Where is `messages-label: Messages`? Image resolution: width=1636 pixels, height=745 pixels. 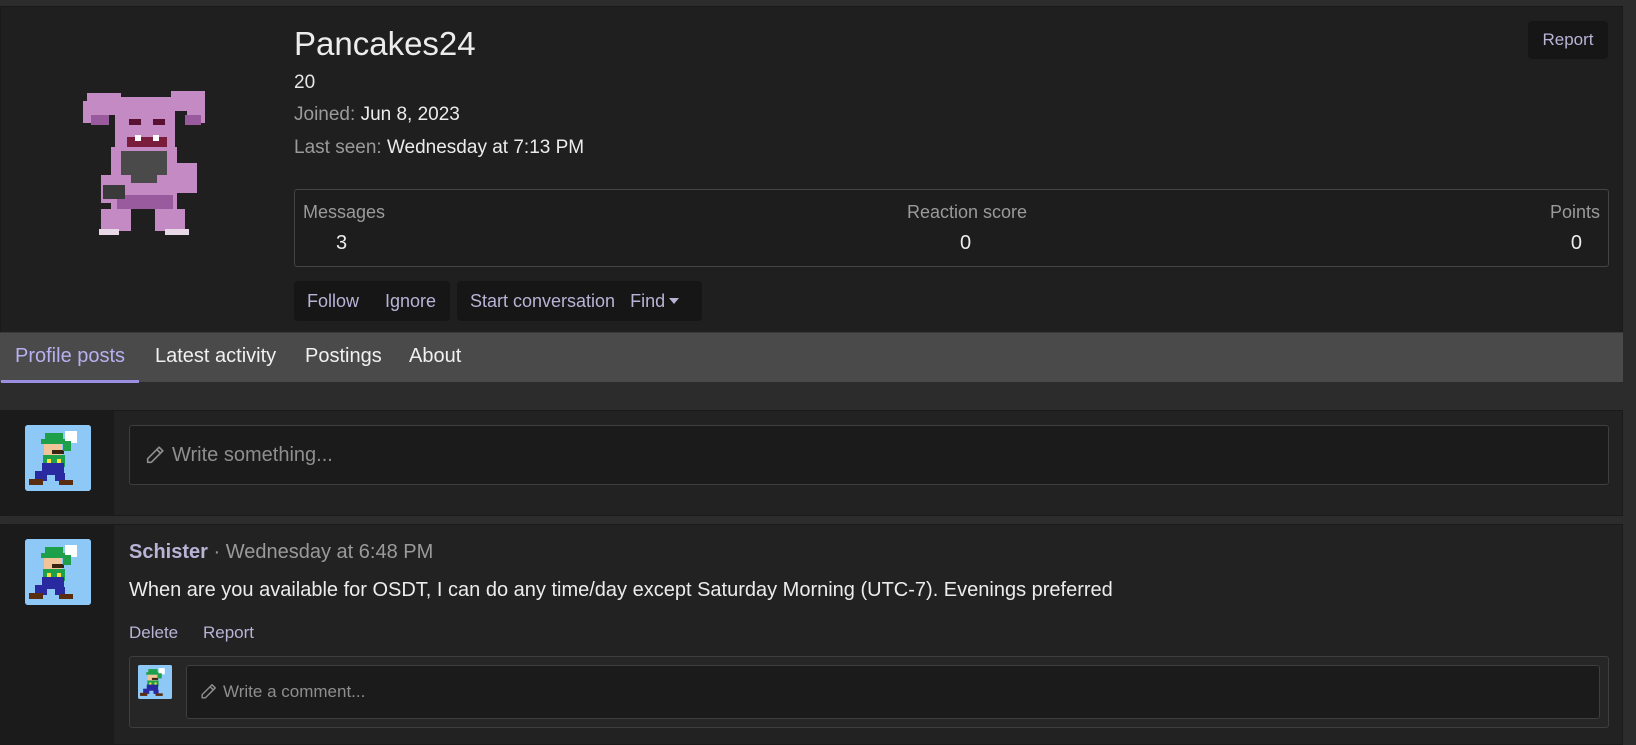
messages-label: Messages is located at coordinates (344, 212).